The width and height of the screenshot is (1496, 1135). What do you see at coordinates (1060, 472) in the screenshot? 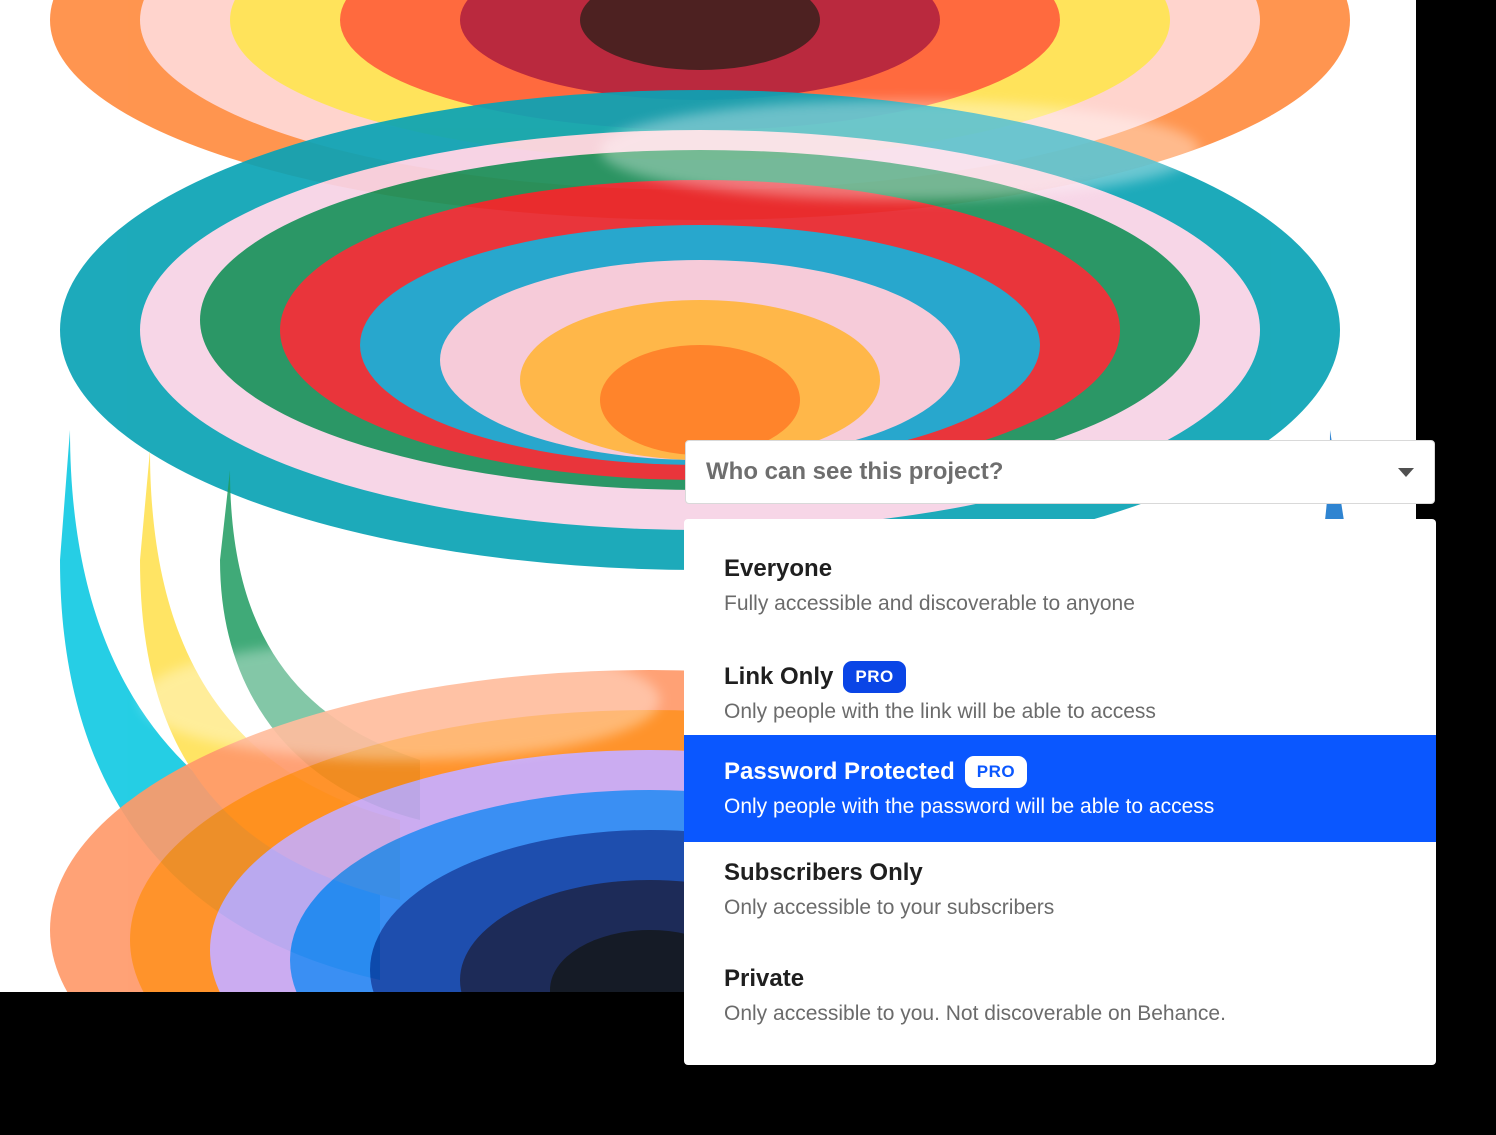
I see `visibility-select: Who can see this project?` at bounding box center [1060, 472].